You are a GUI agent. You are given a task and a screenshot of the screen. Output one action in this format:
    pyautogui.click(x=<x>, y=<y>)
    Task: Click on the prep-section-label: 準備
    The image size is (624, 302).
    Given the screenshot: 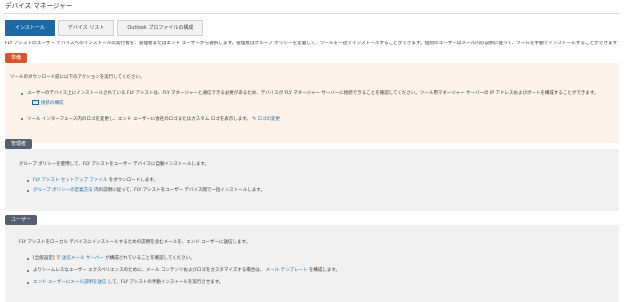 What is the action you would take?
    pyautogui.click(x=16, y=58)
    